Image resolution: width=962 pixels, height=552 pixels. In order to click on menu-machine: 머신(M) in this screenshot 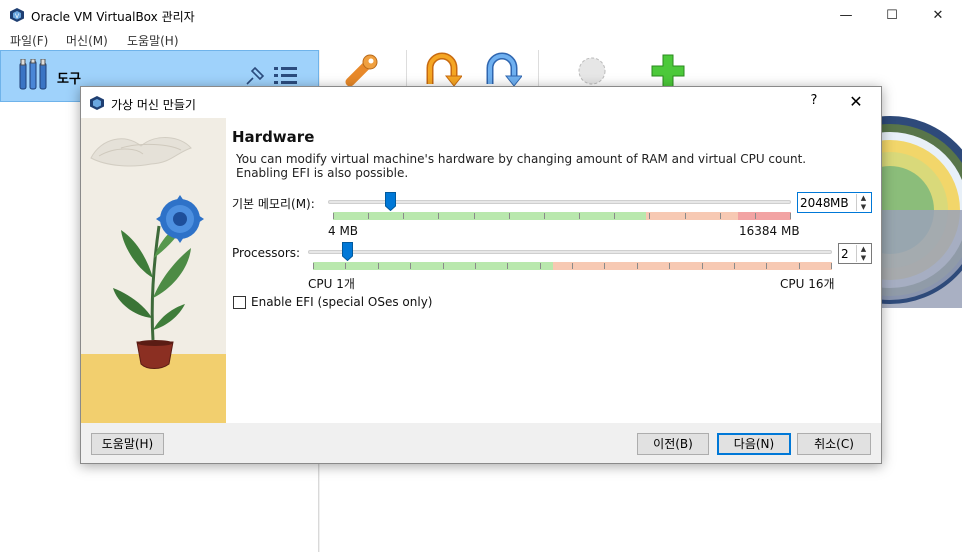, I will do `click(87, 40)`.